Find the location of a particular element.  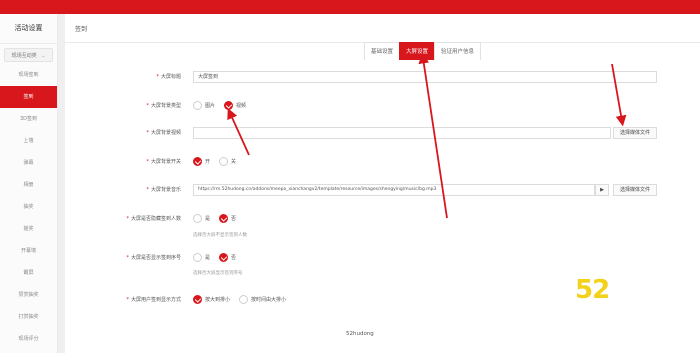

arrow-to-video-radio is located at coordinates (238, 132).